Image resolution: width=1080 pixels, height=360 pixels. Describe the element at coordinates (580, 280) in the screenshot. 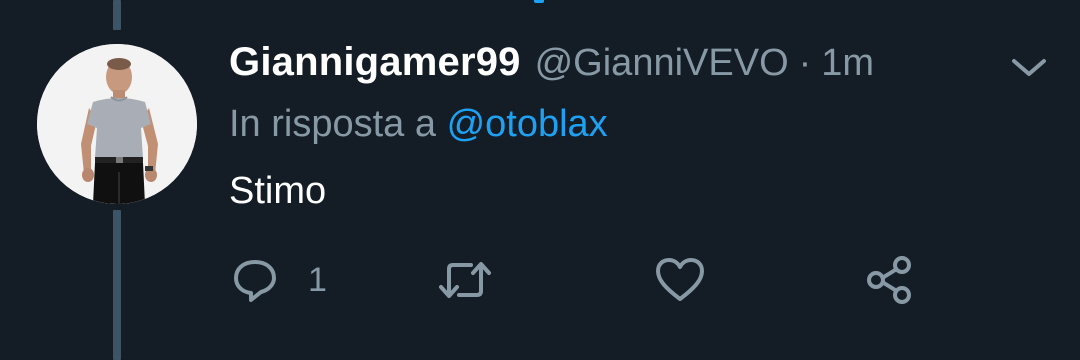

I see `action-bar: 1` at that location.